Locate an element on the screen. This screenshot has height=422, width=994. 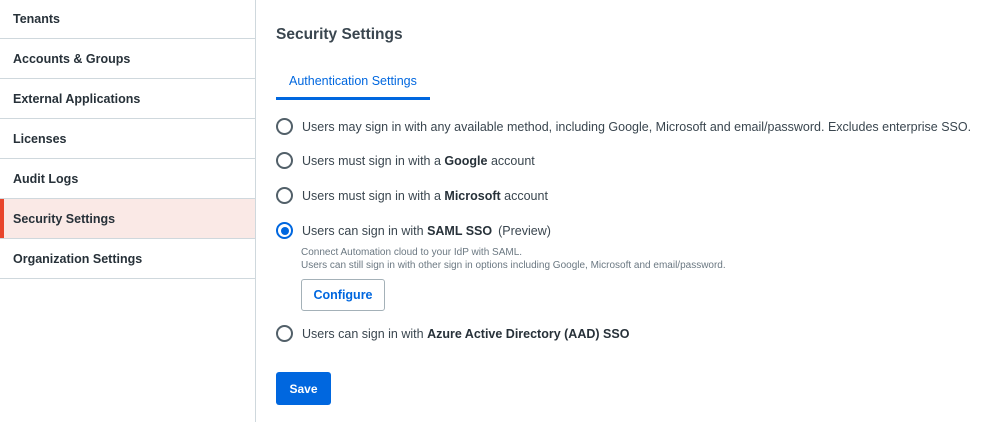
option-saml-sso: Users can sign in with SAML SSO (Preview) is located at coordinates (413, 230).